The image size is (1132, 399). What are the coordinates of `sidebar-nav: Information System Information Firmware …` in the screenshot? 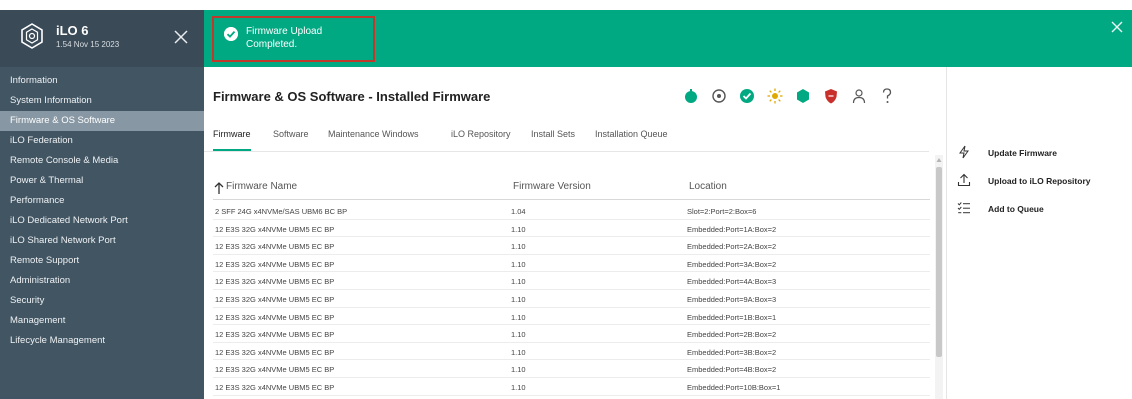 It's located at (102, 211).